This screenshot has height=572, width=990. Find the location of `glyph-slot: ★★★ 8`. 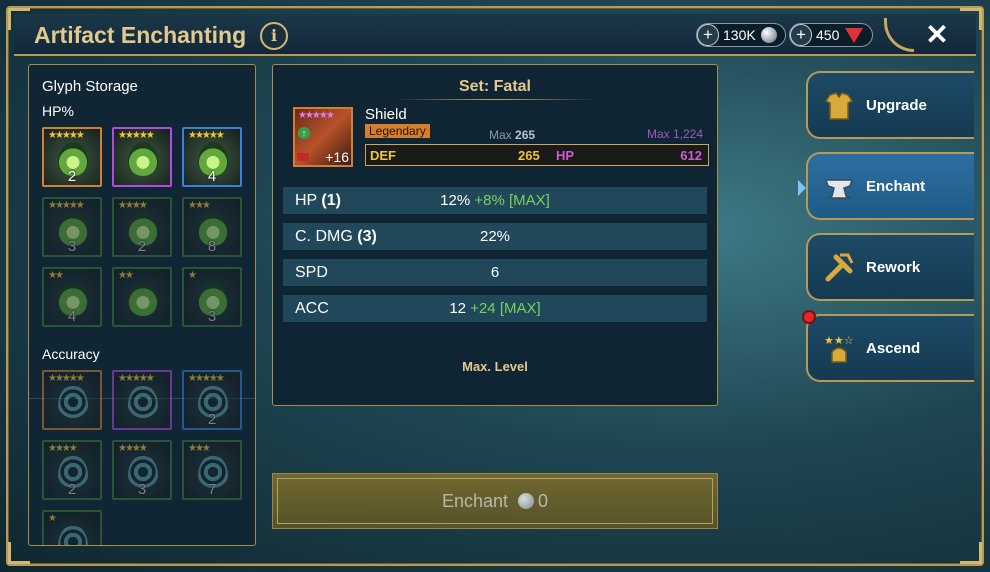

glyph-slot: ★★★ 8 is located at coordinates (212, 227).